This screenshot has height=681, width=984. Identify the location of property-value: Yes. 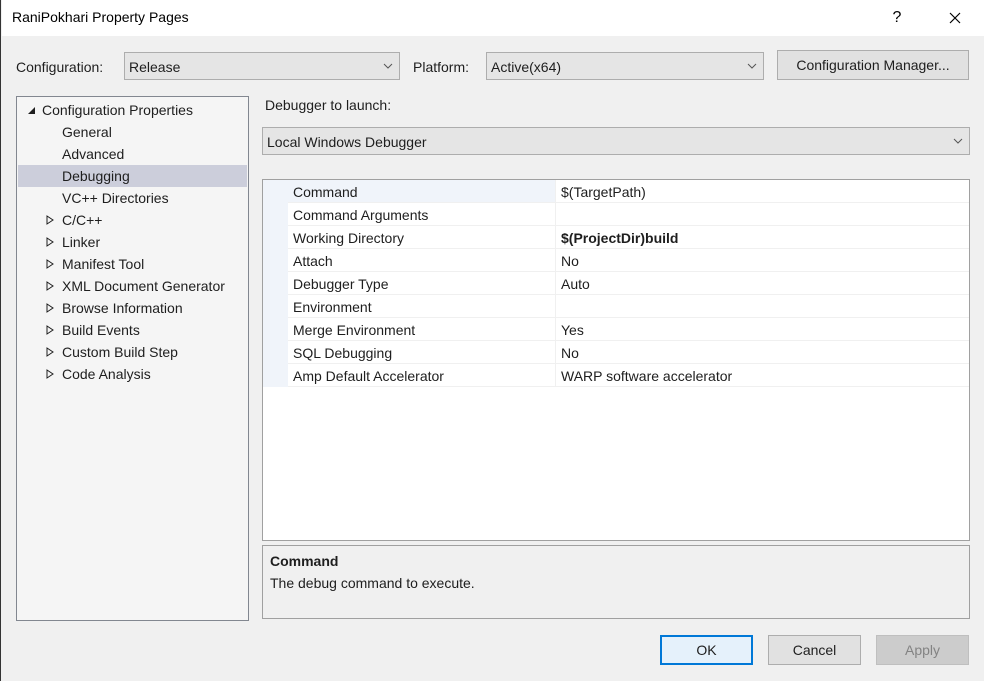
(762, 329).